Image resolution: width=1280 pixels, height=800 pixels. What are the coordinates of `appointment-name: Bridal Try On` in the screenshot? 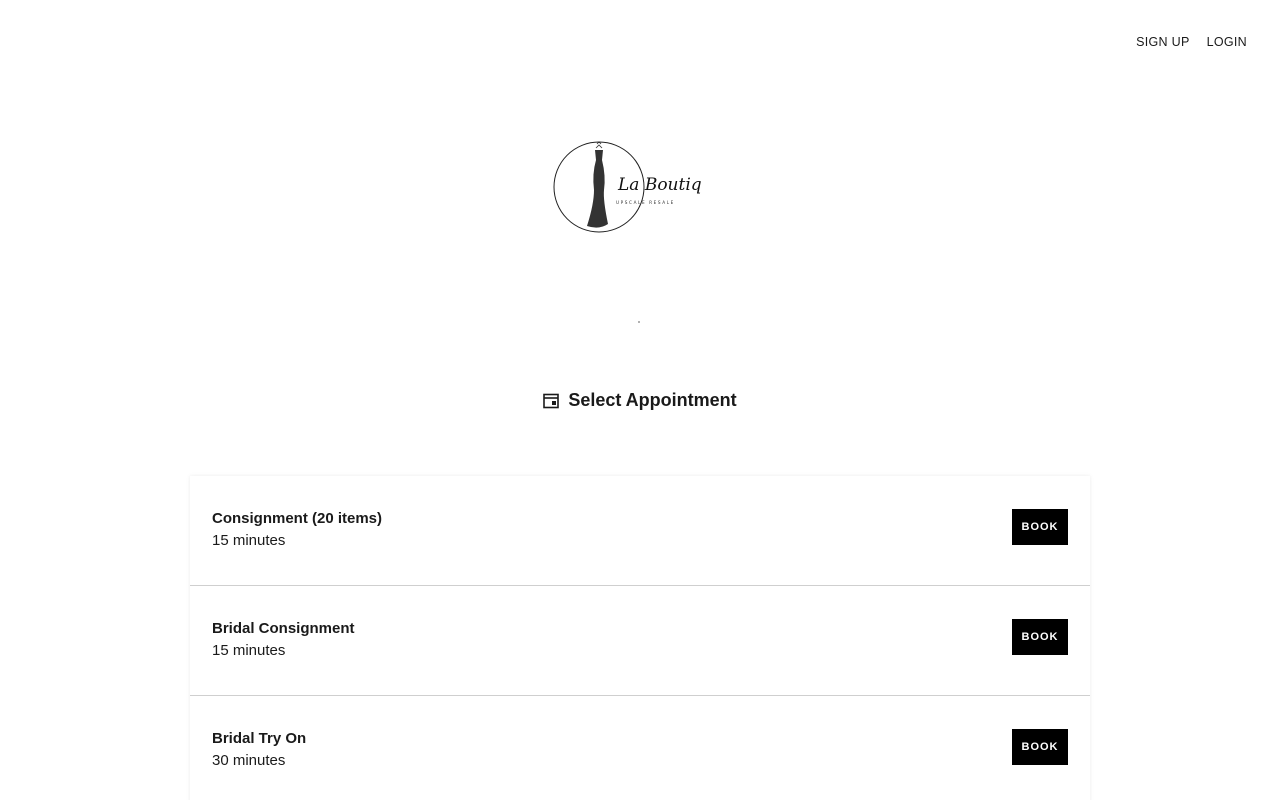 It's located at (259, 738).